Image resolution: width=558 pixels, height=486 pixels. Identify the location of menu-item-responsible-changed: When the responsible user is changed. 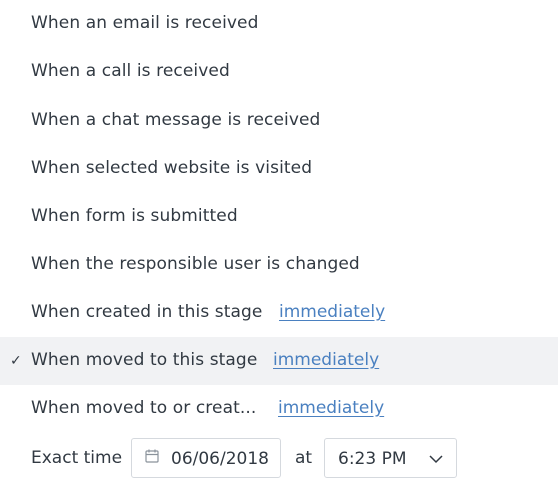
(279, 265).